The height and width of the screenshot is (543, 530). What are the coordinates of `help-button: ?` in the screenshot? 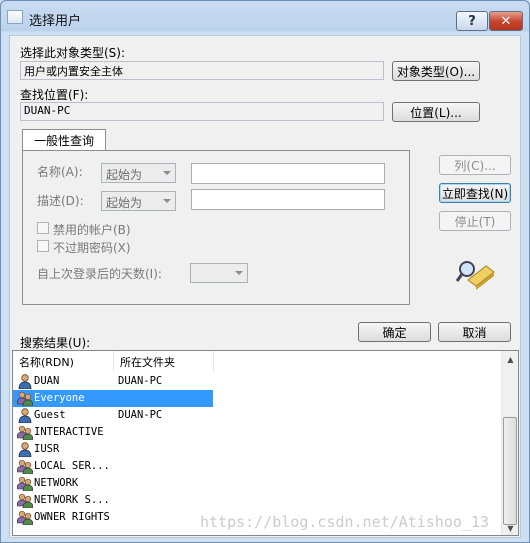 It's located at (472, 21).